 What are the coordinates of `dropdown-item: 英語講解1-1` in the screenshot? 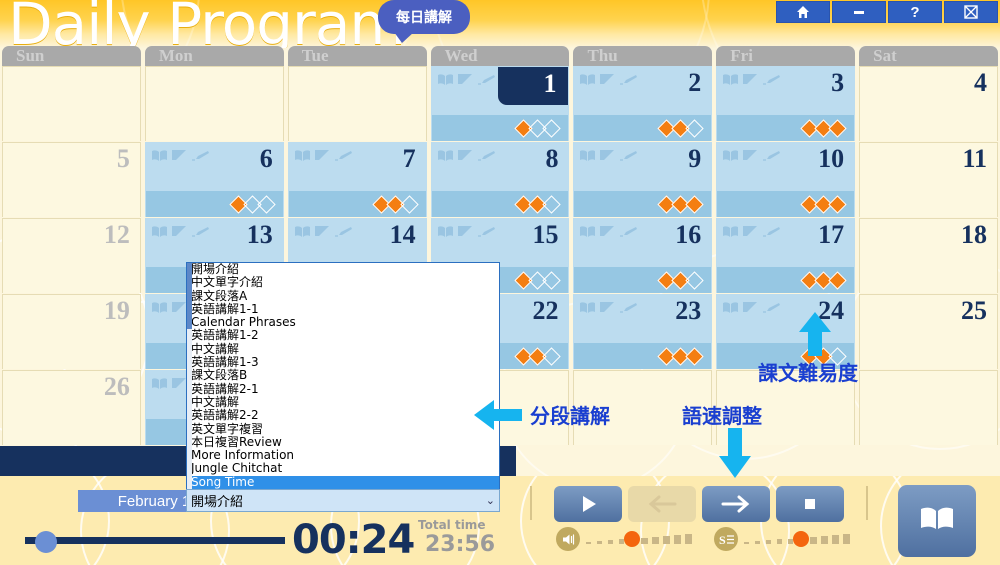 It's located at (343, 309).